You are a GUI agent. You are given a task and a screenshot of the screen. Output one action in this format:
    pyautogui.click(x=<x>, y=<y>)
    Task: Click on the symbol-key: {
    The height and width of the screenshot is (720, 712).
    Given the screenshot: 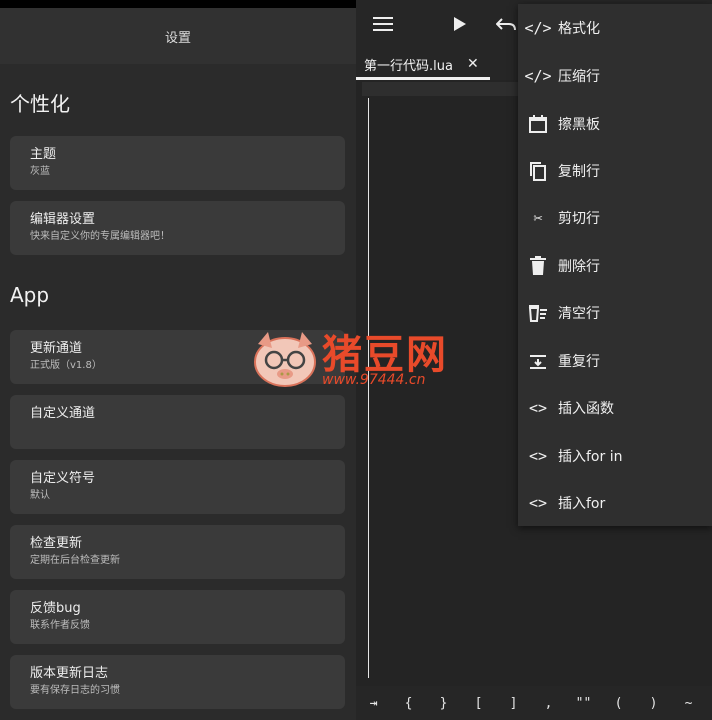 What is the action you would take?
    pyautogui.click(x=408, y=703)
    